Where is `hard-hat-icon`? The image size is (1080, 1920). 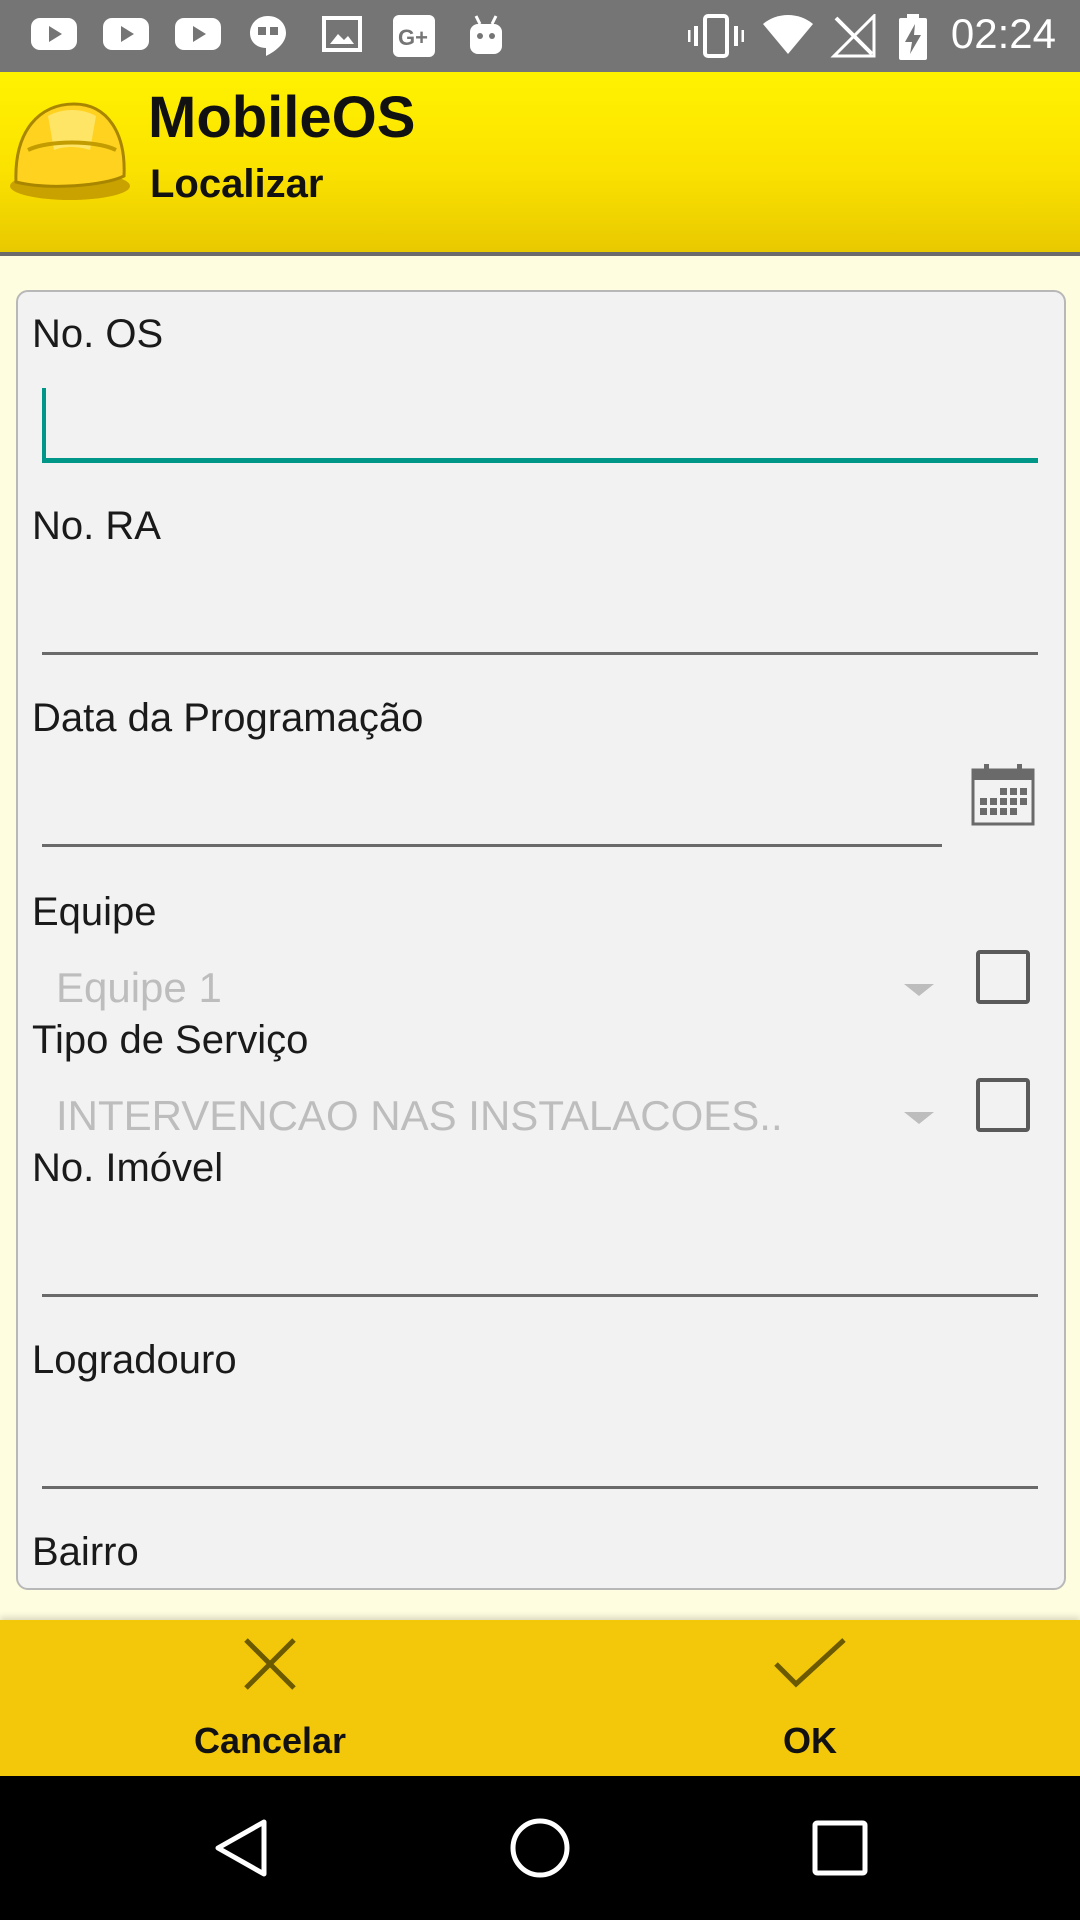 hard-hat-icon is located at coordinates (70, 151).